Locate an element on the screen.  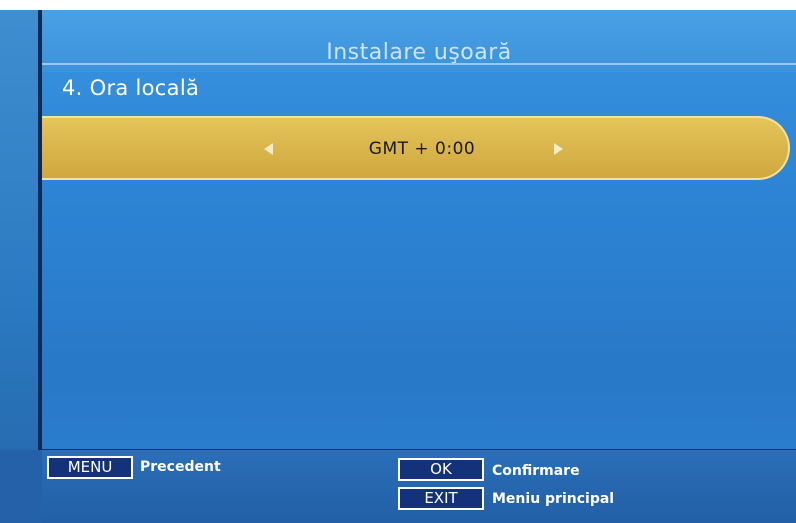
ok-key-label: Confirmare is located at coordinates (536, 471).